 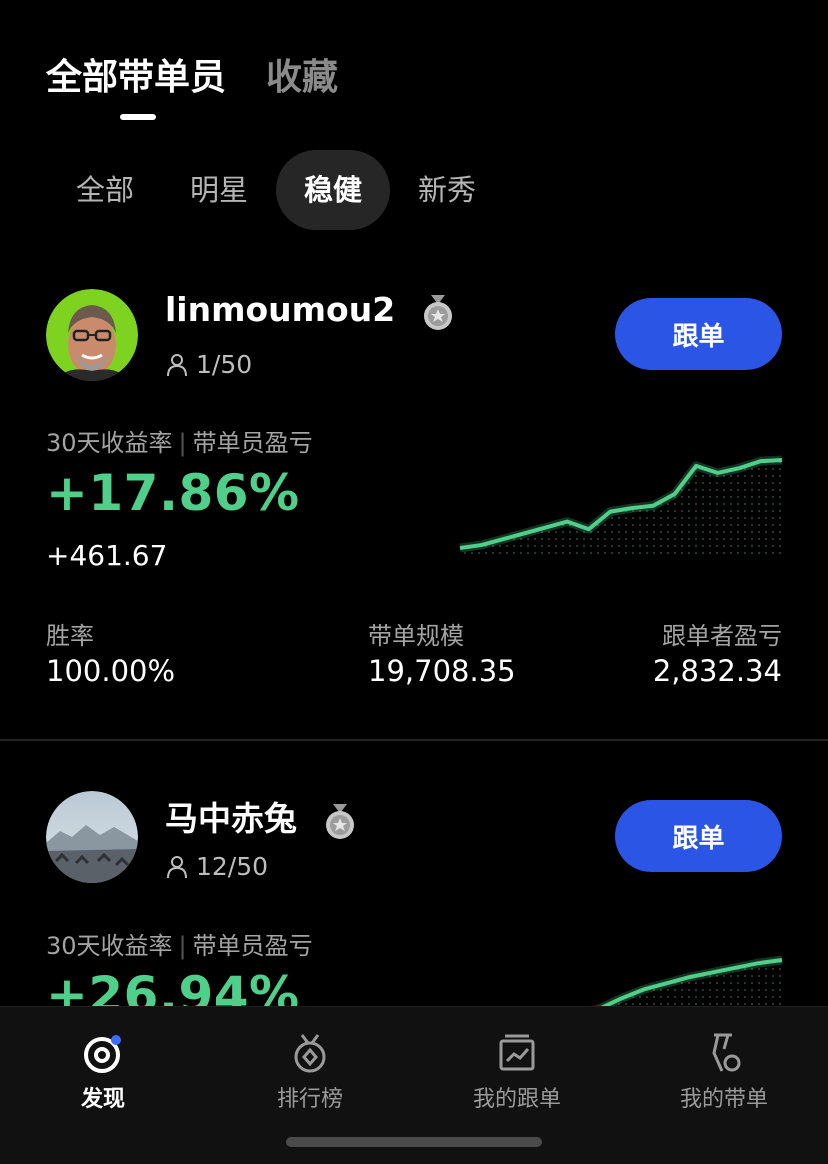 What do you see at coordinates (416, 636) in the screenshot?
I see `copy-scale-label: 带单规模` at bounding box center [416, 636].